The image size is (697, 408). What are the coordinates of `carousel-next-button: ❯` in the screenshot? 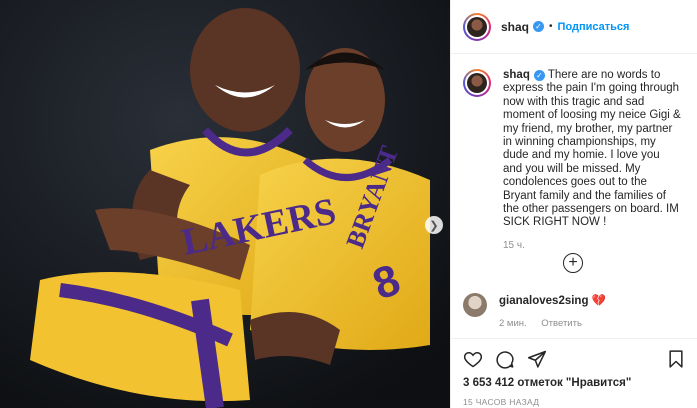 It's located at (434, 225).